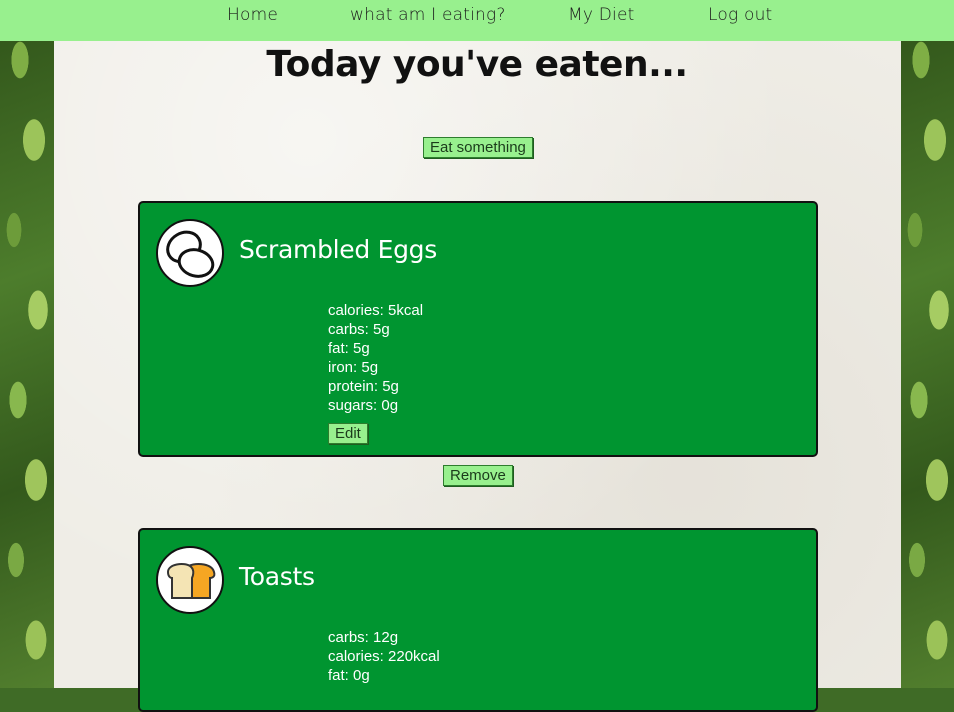 This screenshot has width=954, height=712. What do you see at coordinates (740, 15) in the screenshot?
I see `nav-log-out-link: Log out` at bounding box center [740, 15].